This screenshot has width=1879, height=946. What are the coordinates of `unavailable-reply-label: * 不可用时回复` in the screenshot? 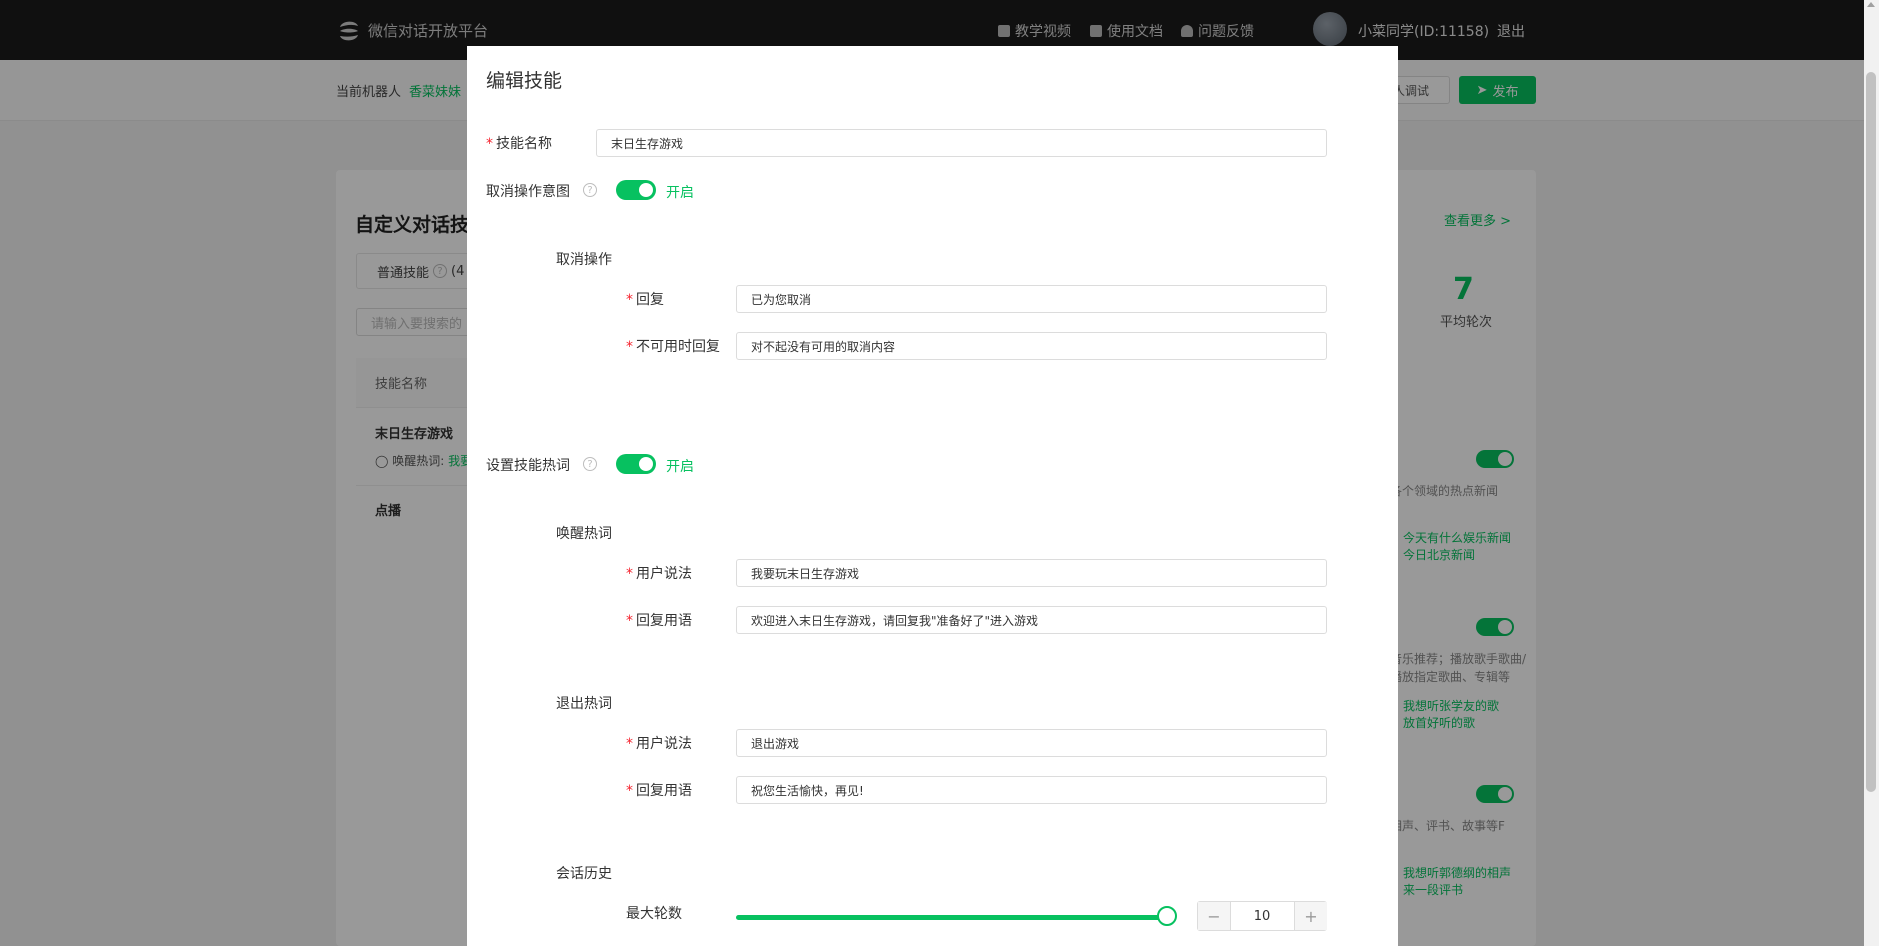 It's located at (673, 347).